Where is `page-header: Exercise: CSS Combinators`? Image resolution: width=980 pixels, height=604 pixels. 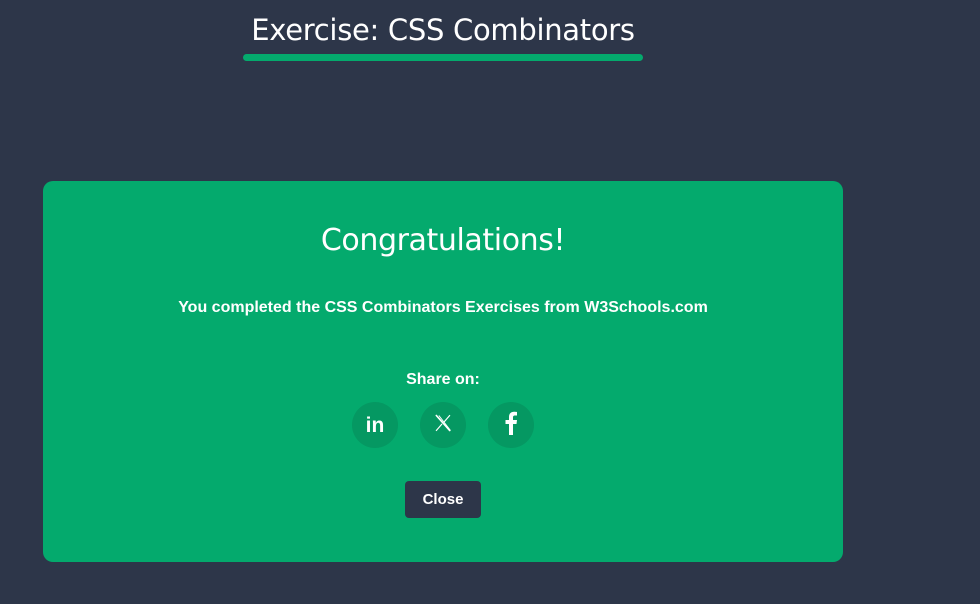
page-header: Exercise: CSS Combinators is located at coordinates (443, 35).